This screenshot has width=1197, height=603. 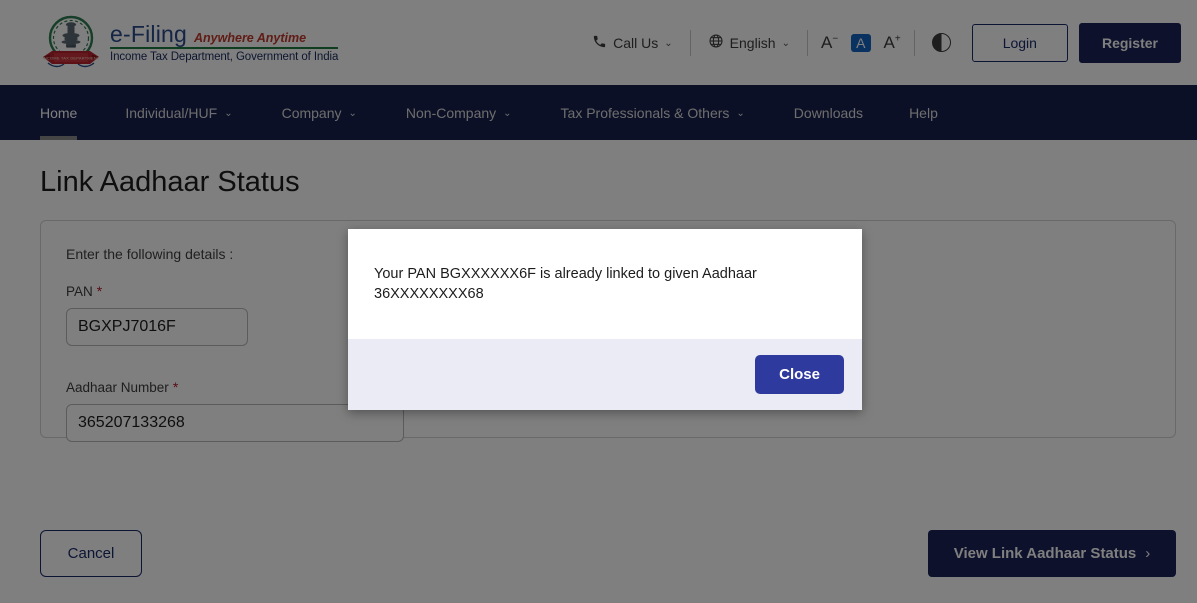 What do you see at coordinates (799, 374) in the screenshot?
I see `close-button: Close` at bounding box center [799, 374].